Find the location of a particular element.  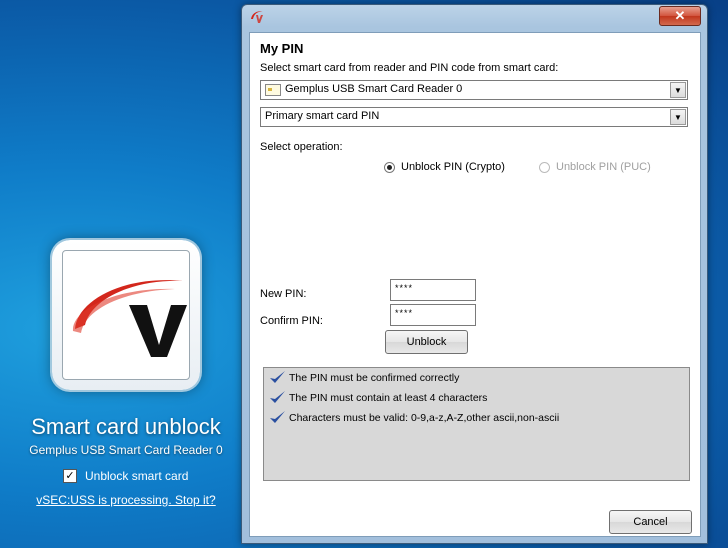

stop-processing-link: vSEC:USS is processing. Stop it? is located at coordinates (126, 500).